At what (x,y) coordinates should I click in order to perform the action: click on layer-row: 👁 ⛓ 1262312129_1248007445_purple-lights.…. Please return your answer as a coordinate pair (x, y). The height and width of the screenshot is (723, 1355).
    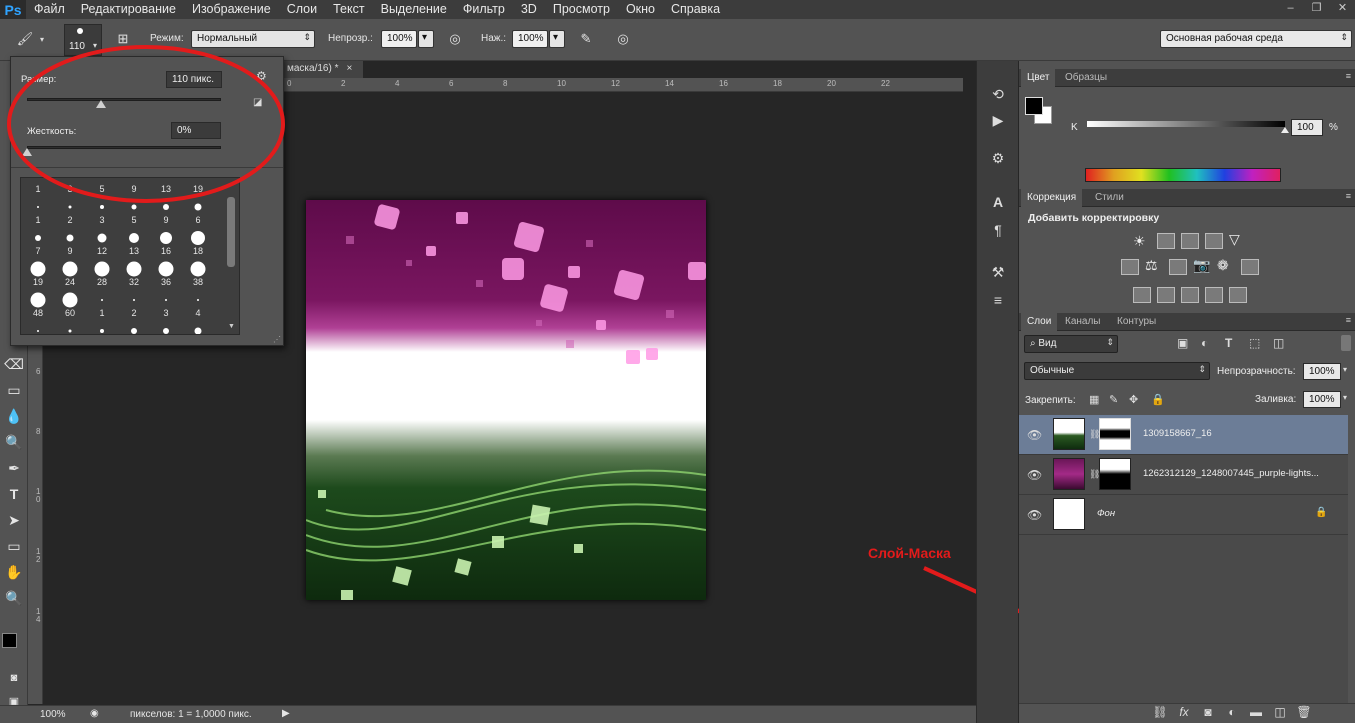
    Looking at the image, I should click on (1183, 475).